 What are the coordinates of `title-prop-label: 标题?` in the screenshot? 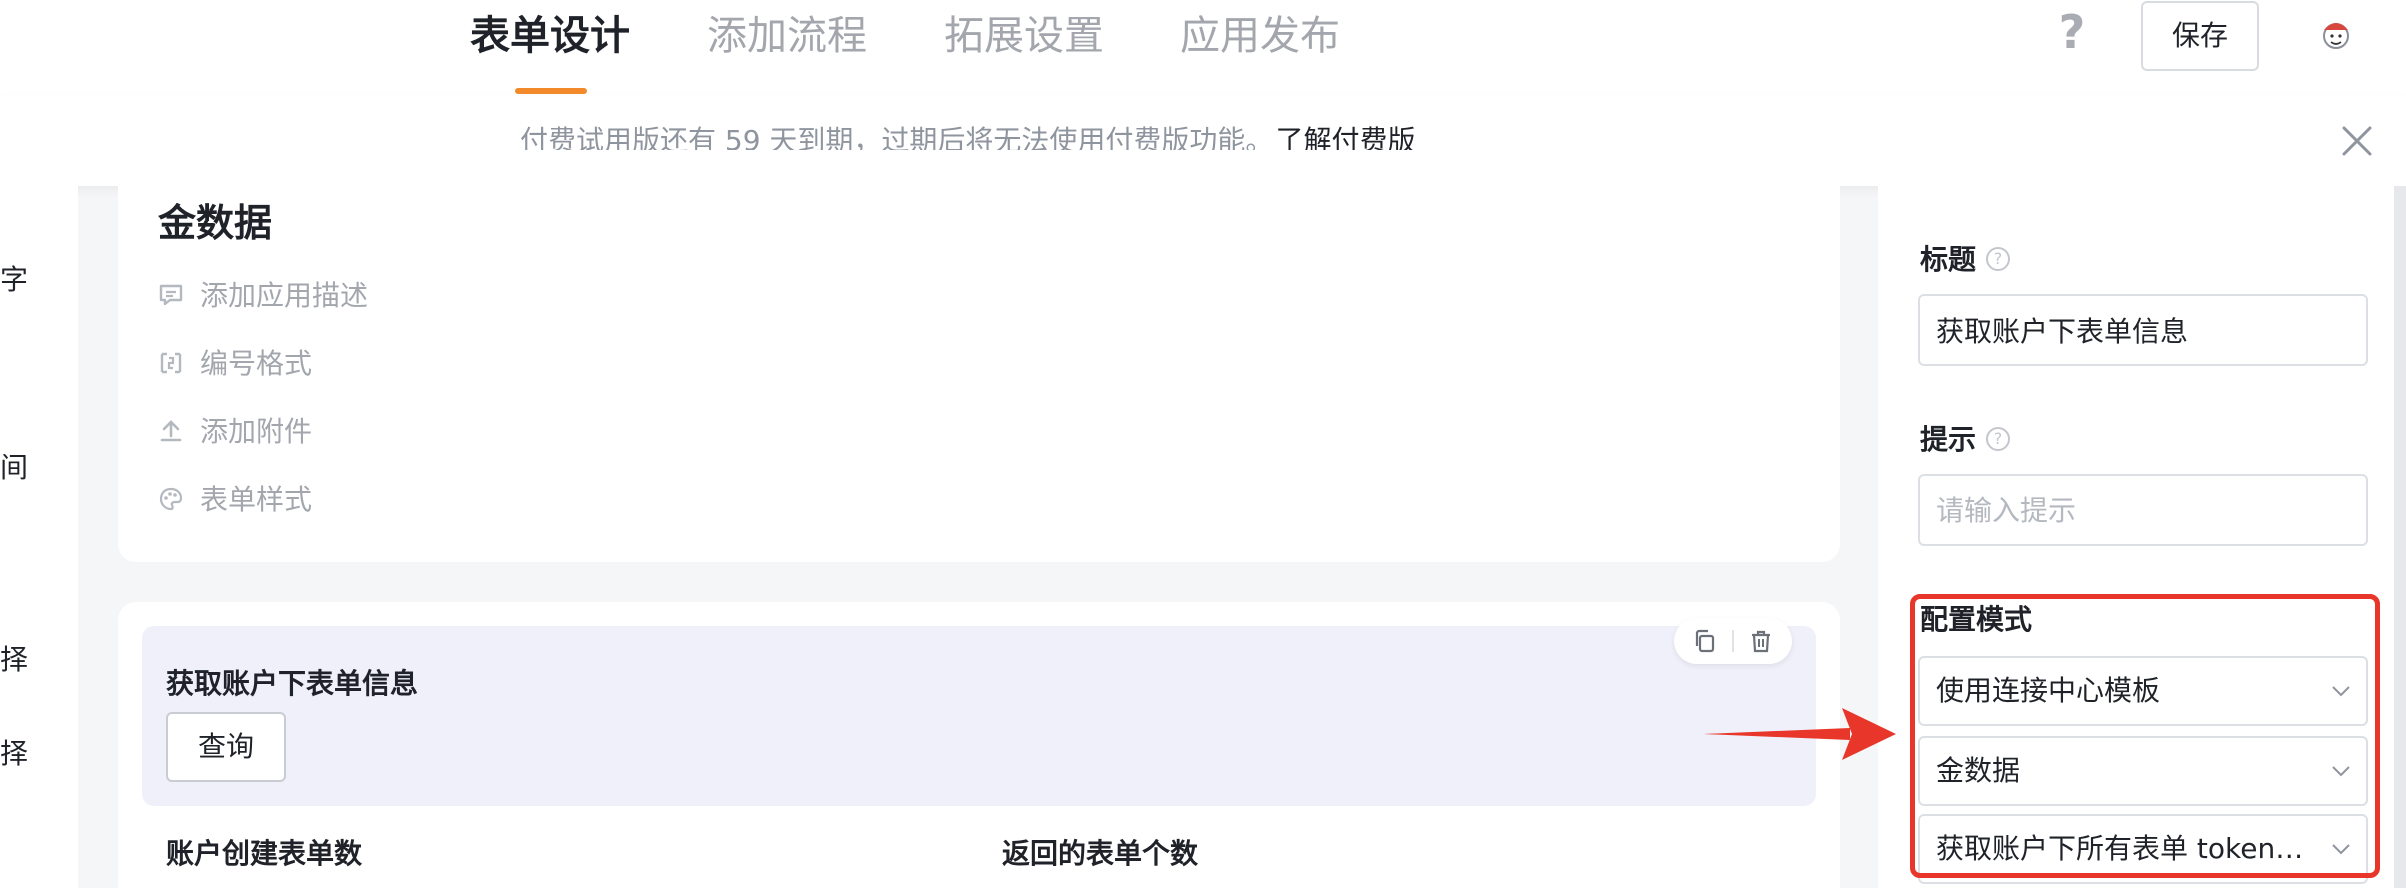 It's located at (1965, 258).